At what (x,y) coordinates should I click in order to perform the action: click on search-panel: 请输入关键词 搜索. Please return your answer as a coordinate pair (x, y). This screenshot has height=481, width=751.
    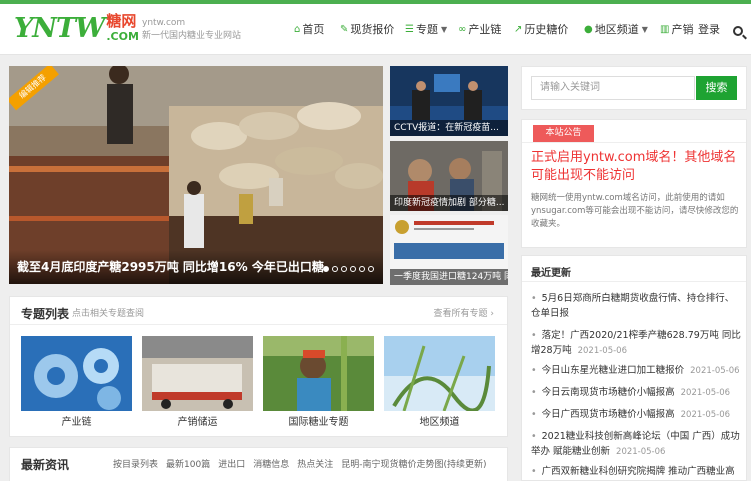
    Looking at the image, I should click on (634, 88).